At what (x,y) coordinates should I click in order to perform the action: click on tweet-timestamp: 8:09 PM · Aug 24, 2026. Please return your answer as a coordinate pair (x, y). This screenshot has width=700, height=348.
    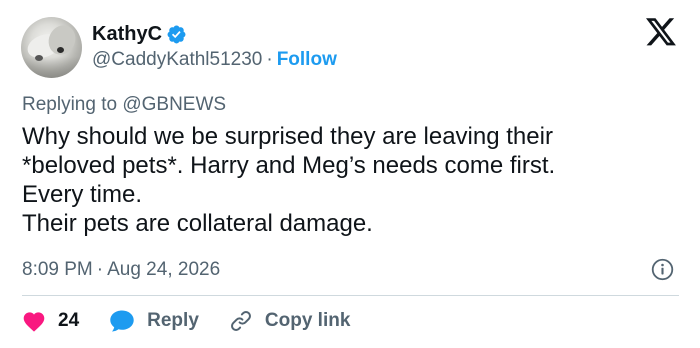
    Looking at the image, I should click on (121, 270).